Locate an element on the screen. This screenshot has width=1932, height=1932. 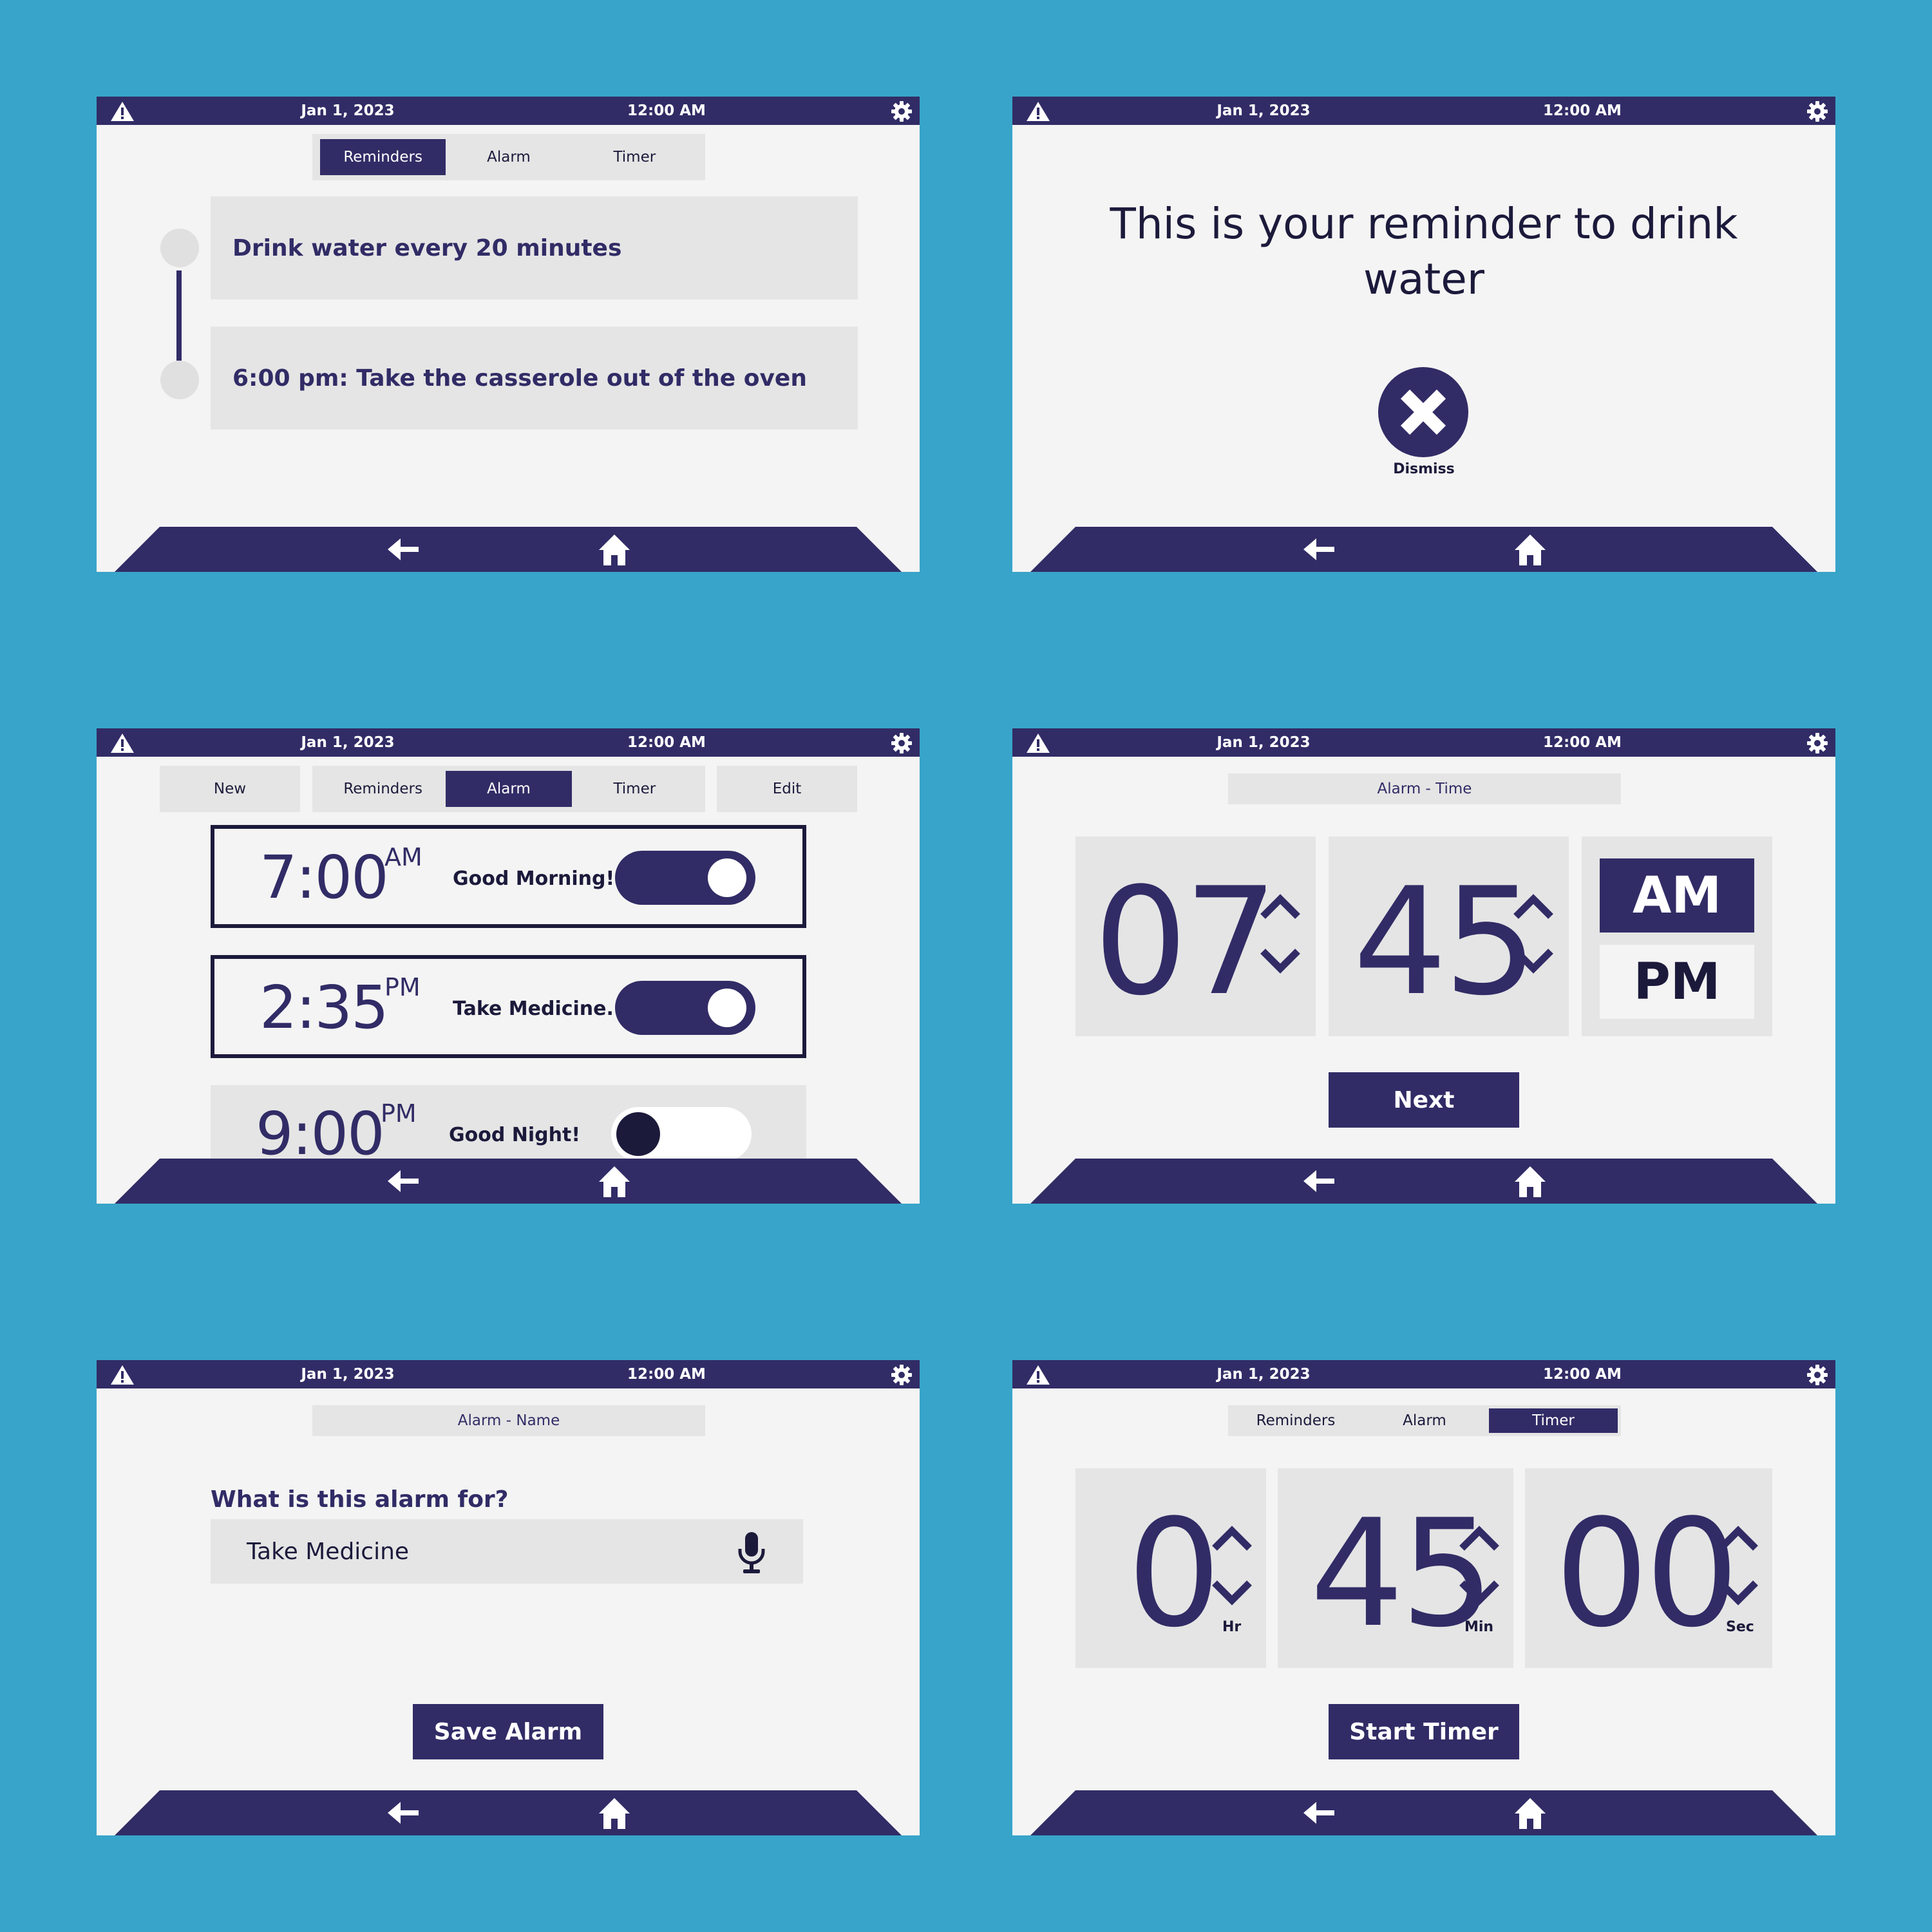
alarm-time: 7:00 is located at coordinates (325, 878).